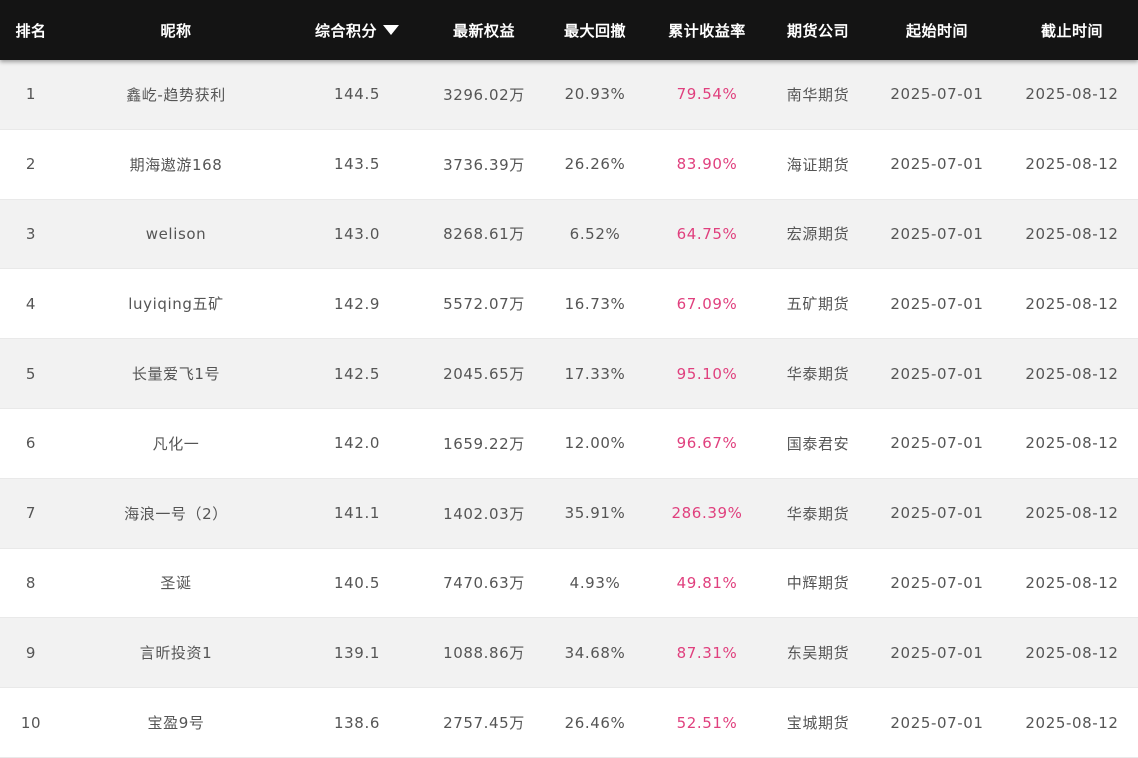 This screenshot has height=758, width=1138. I want to click on header-score: 综合积分, so click(357, 30).